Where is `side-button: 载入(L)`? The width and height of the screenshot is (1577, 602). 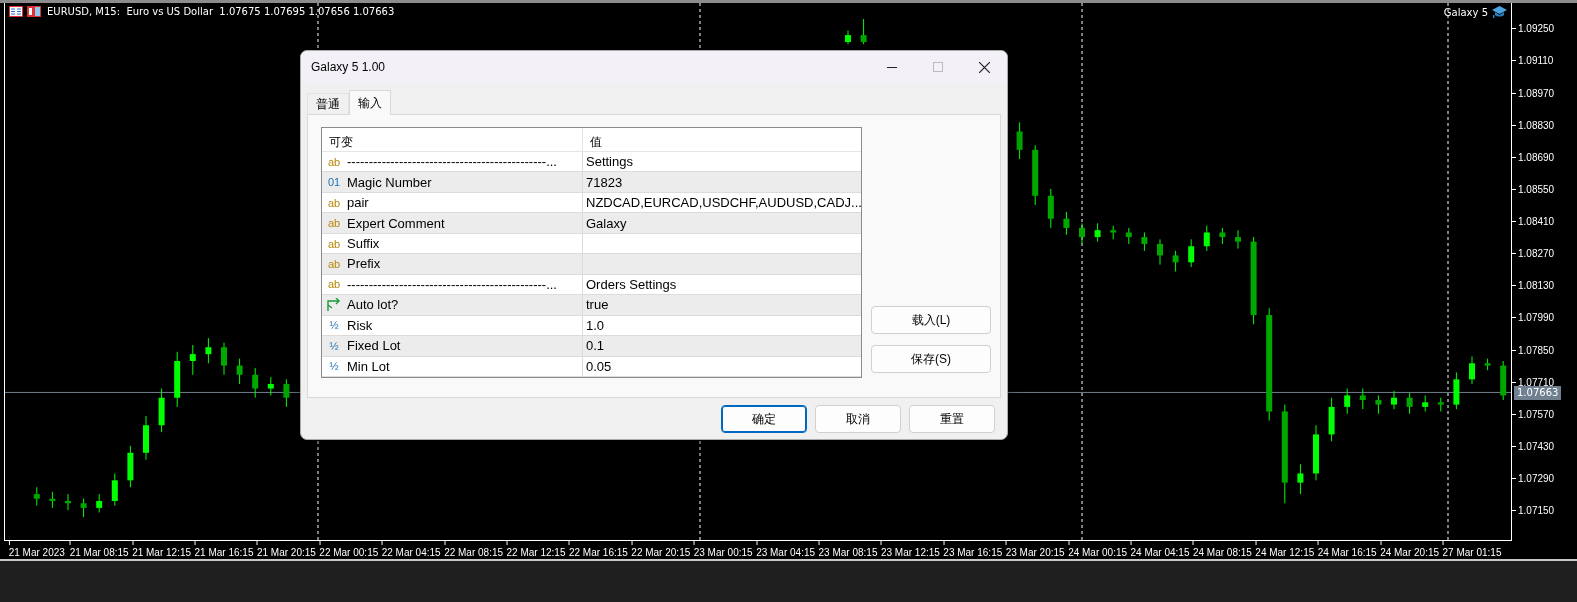
side-button: 载入(L) is located at coordinates (931, 320).